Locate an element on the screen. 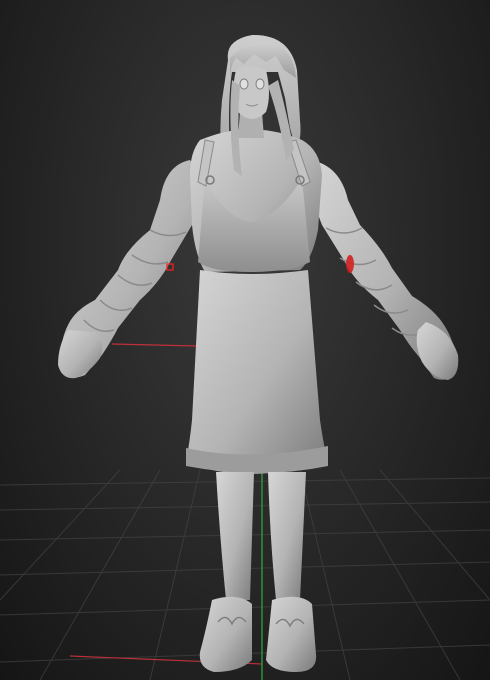 Image resolution: width=490 pixels, height=680 pixels. right-eye is located at coordinates (260, 84).